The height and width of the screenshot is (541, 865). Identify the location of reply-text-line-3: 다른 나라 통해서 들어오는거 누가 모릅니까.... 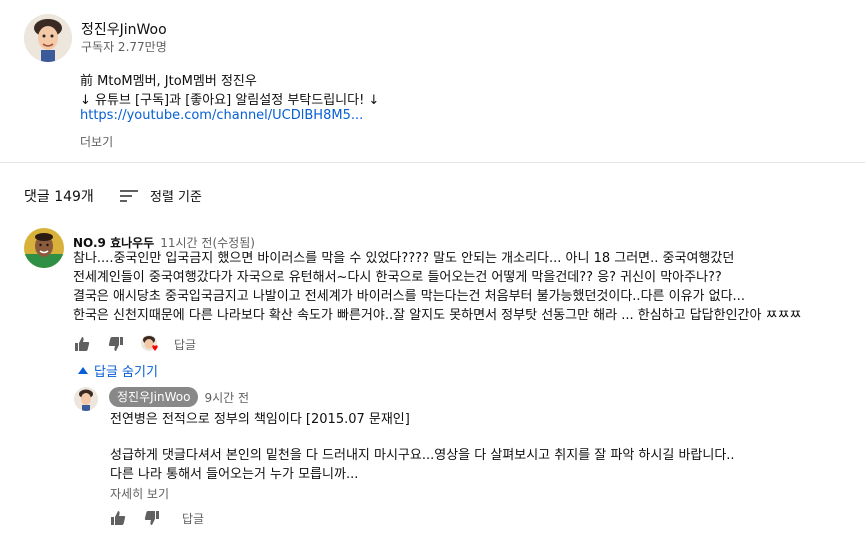
(234, 474).